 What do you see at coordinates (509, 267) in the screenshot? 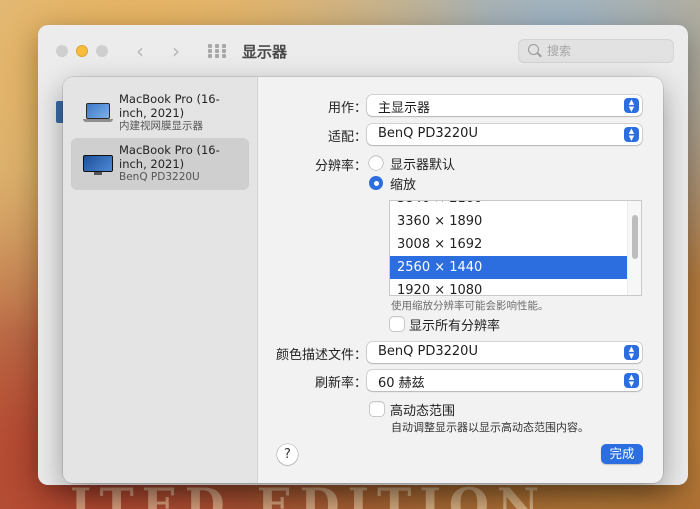
I see `list-item-selected: 2560 × 1440` at bounding box center [509, 267].